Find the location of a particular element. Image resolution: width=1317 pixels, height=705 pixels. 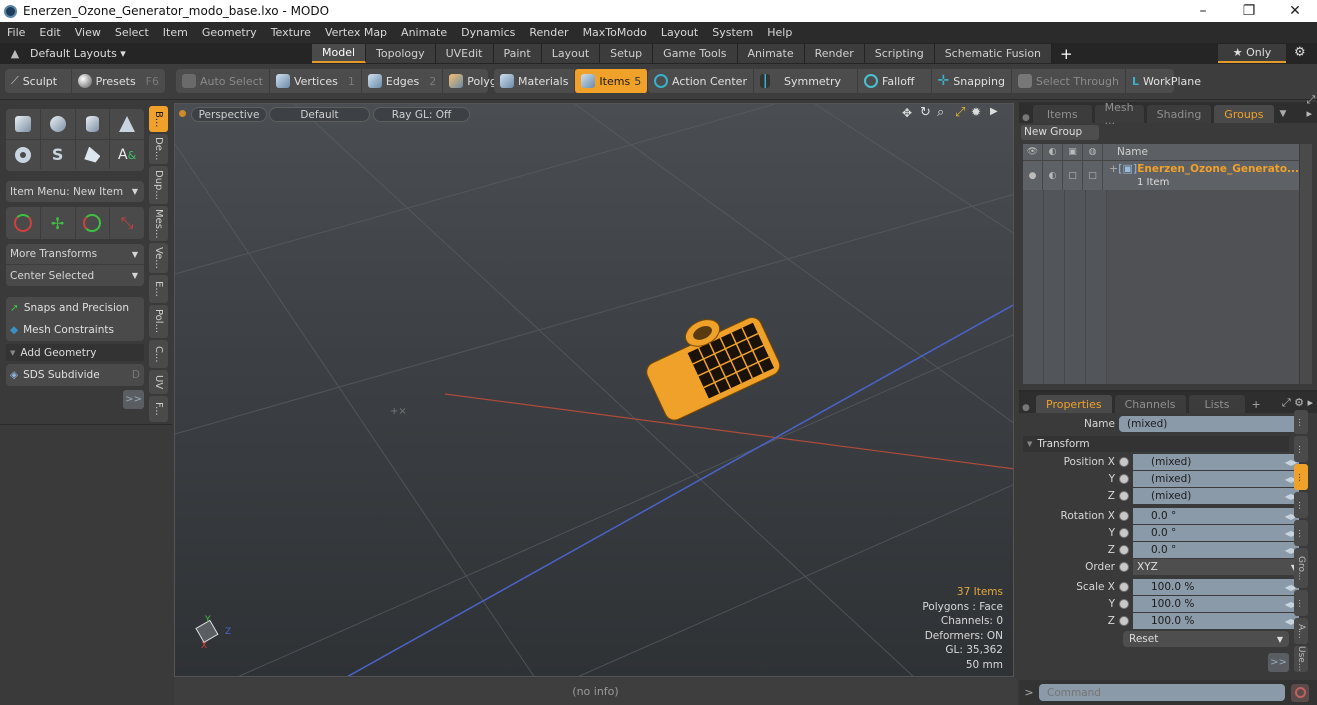

name-field: (mixed) is located at coordinates (1209, 423).